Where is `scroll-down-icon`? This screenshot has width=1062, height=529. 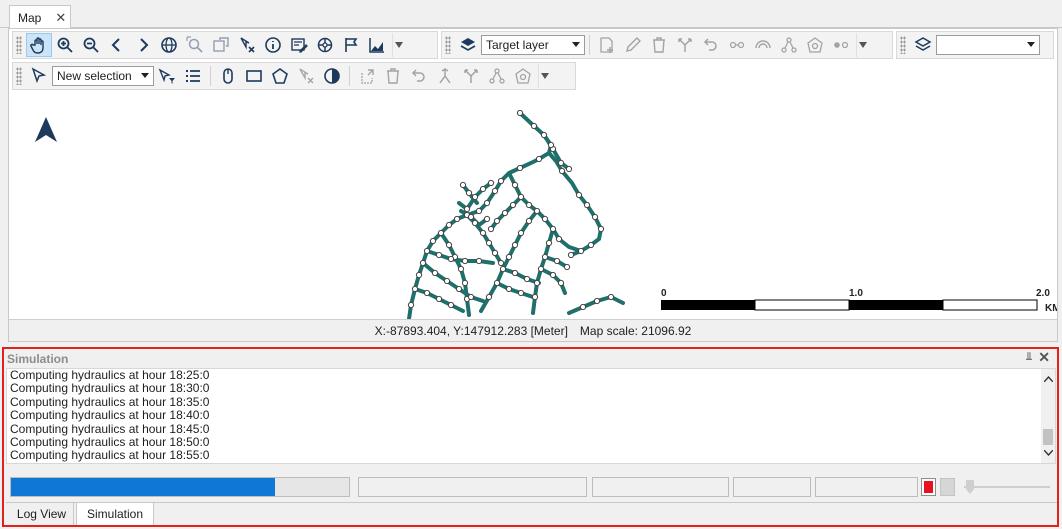 scroll-down-icon is located at coordinates (1048, 453).